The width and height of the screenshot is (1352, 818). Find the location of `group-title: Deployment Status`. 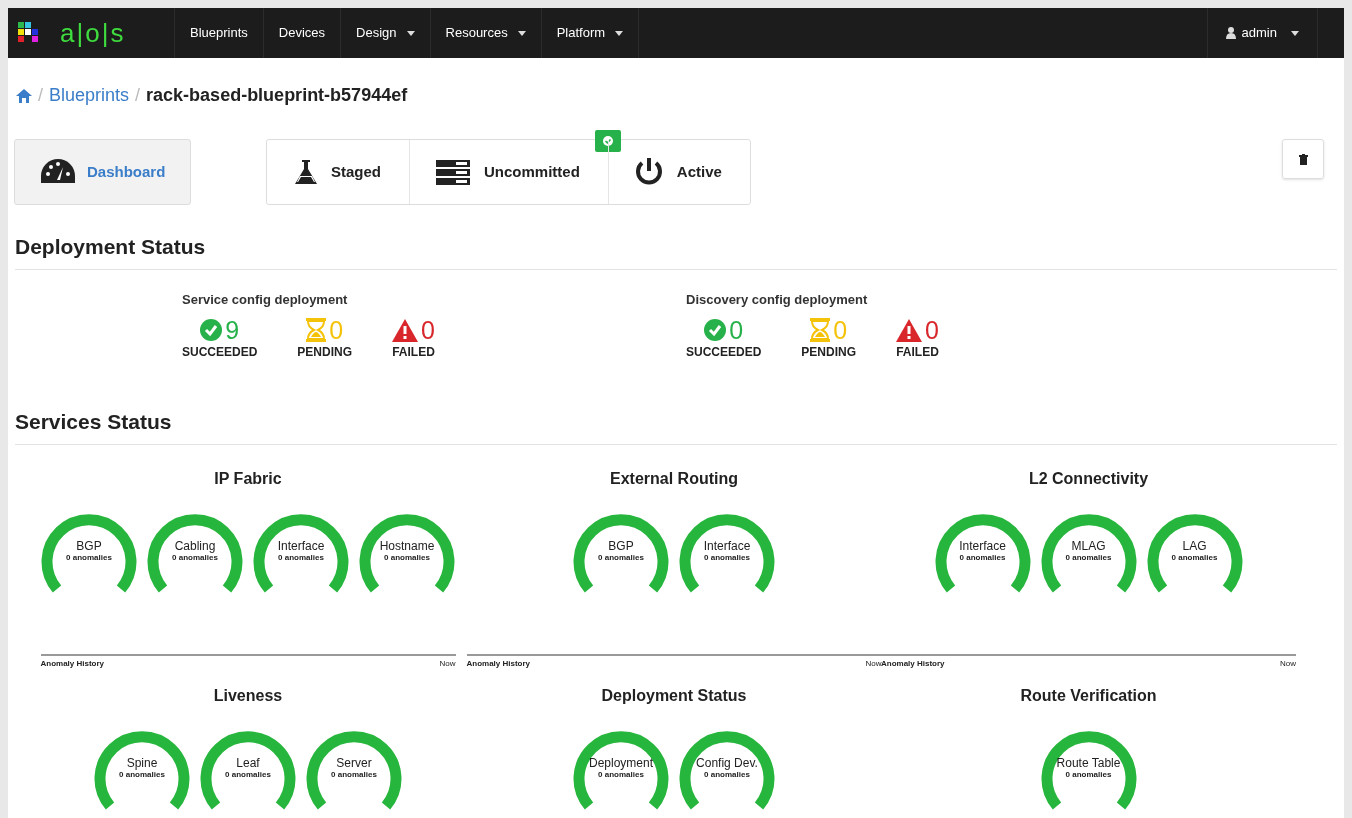

group-title: Deployment Status is located at coordinates (674, 695).